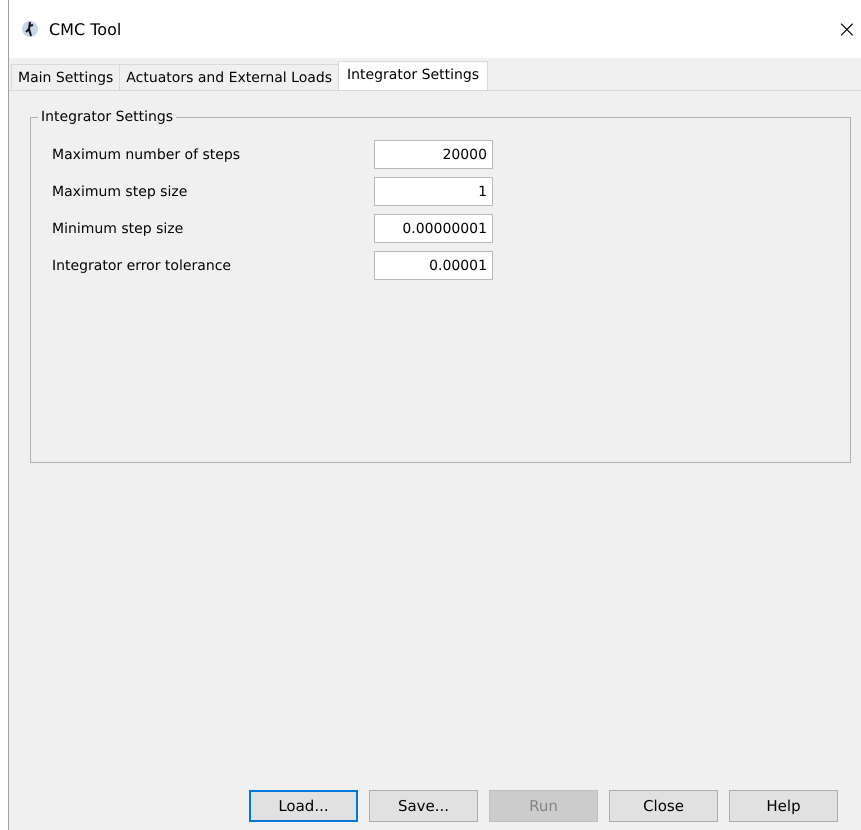 This screenshot has width=861, height=830. Describe the element at coordinates (846, 29) in the screenshot. I see `close-button: ×` at that location.